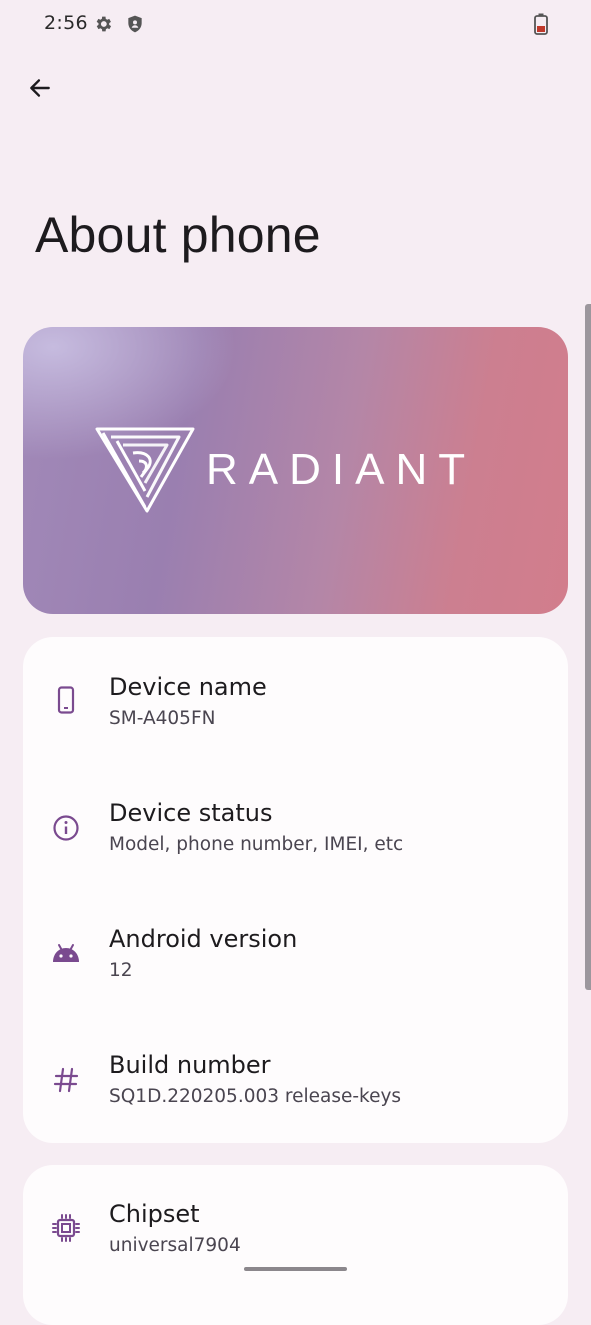 The height and width of the screenshot is (1325, 591). I want to click on arrow-left-icon, so click(40, 88).